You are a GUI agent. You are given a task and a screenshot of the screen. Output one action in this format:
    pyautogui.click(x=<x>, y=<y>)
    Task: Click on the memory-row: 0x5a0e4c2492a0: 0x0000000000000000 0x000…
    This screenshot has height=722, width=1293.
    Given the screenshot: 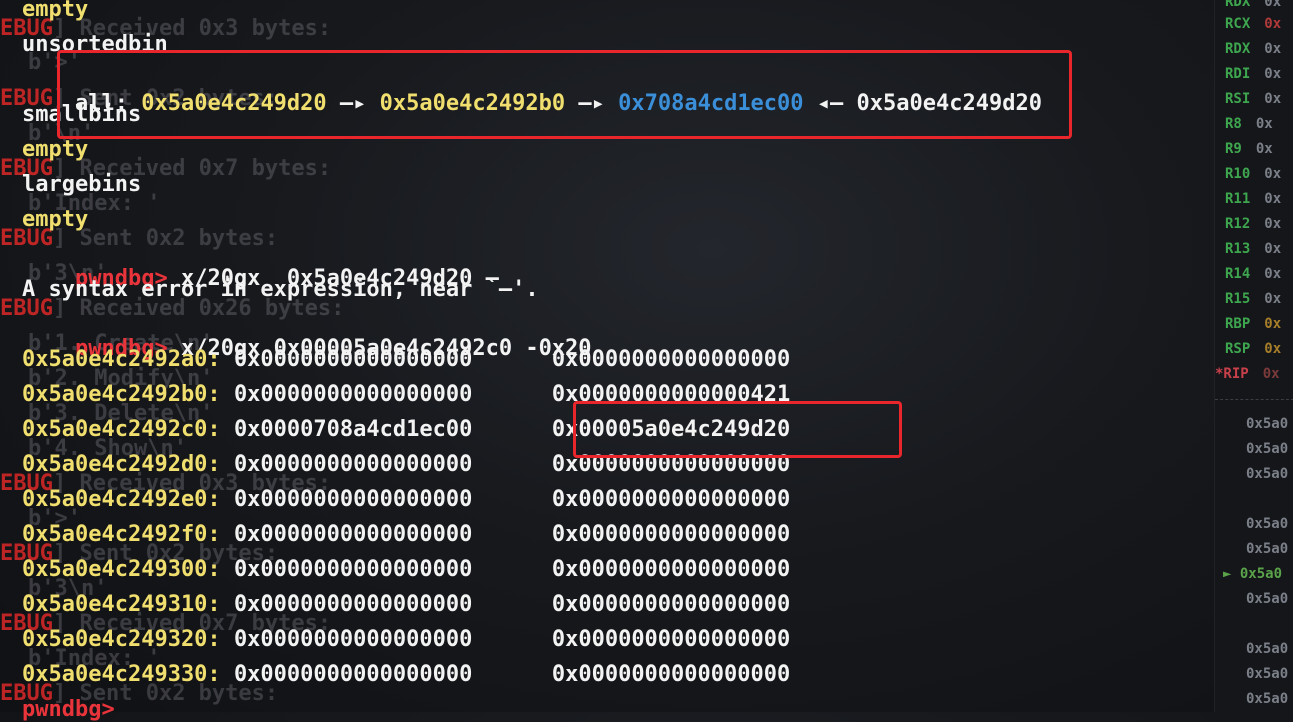 What is the action you would take?
    pyautogui.click(x=406, y=359)
    